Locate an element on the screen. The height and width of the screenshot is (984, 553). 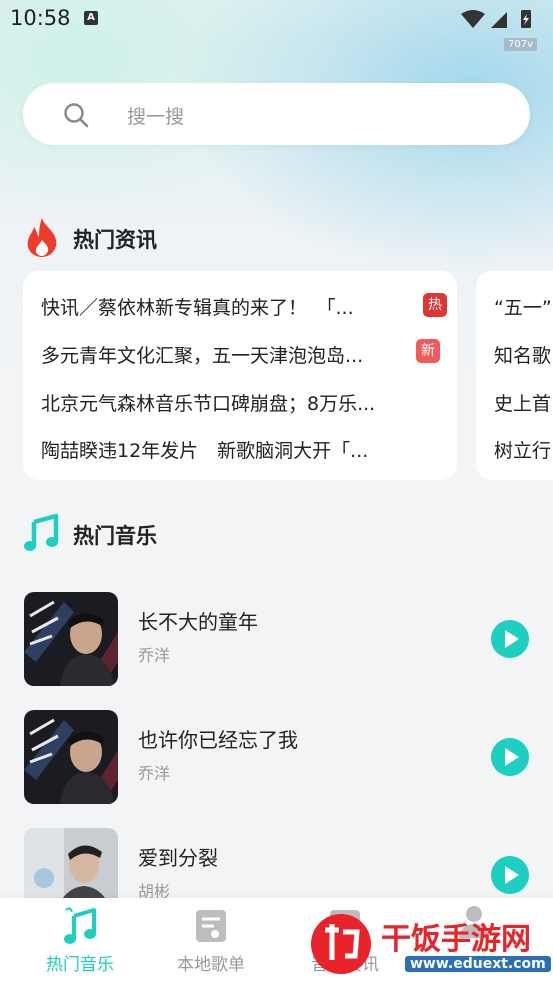
new-badge: 新 is located at coordinates (428, 351).